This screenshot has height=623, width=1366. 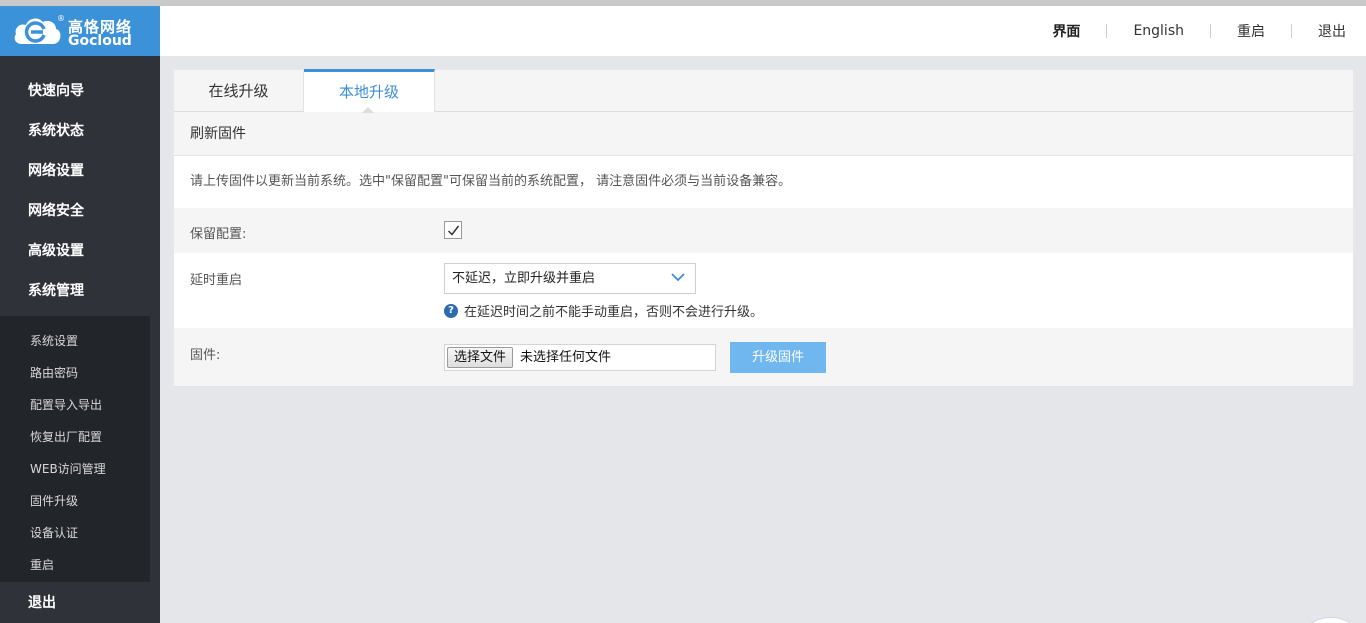 What do you see at coordinates (80, 251) in the screenshot?
I see `sidebar-item-advanced-settings: 高级设置` at bounding box center [80, 251].